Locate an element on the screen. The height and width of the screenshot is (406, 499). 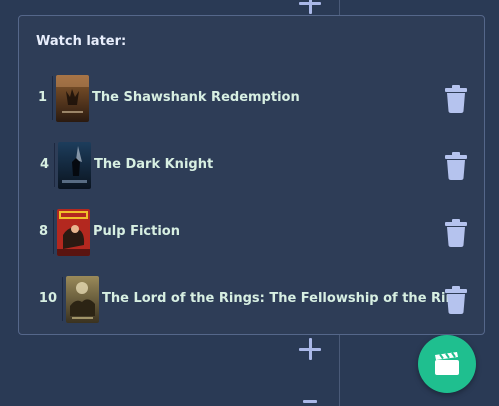
list-item: 8 Pulp Fiction is located at coordinates (251, 232).